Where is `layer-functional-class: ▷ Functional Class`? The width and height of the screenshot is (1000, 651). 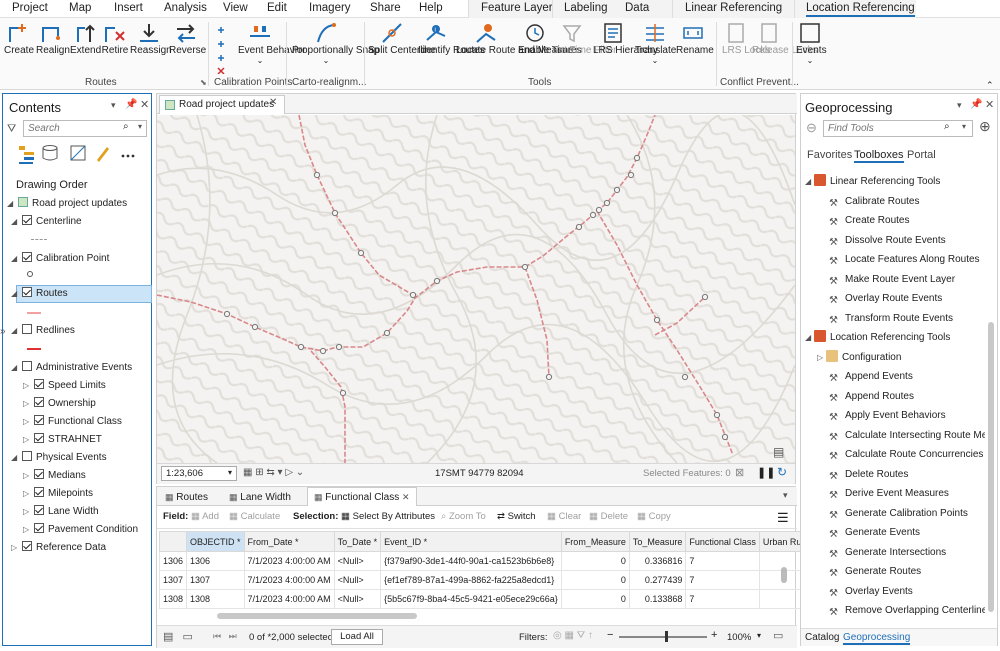
layer-functional-class: ▷ Functional Class is located at coordinates (72, 422).